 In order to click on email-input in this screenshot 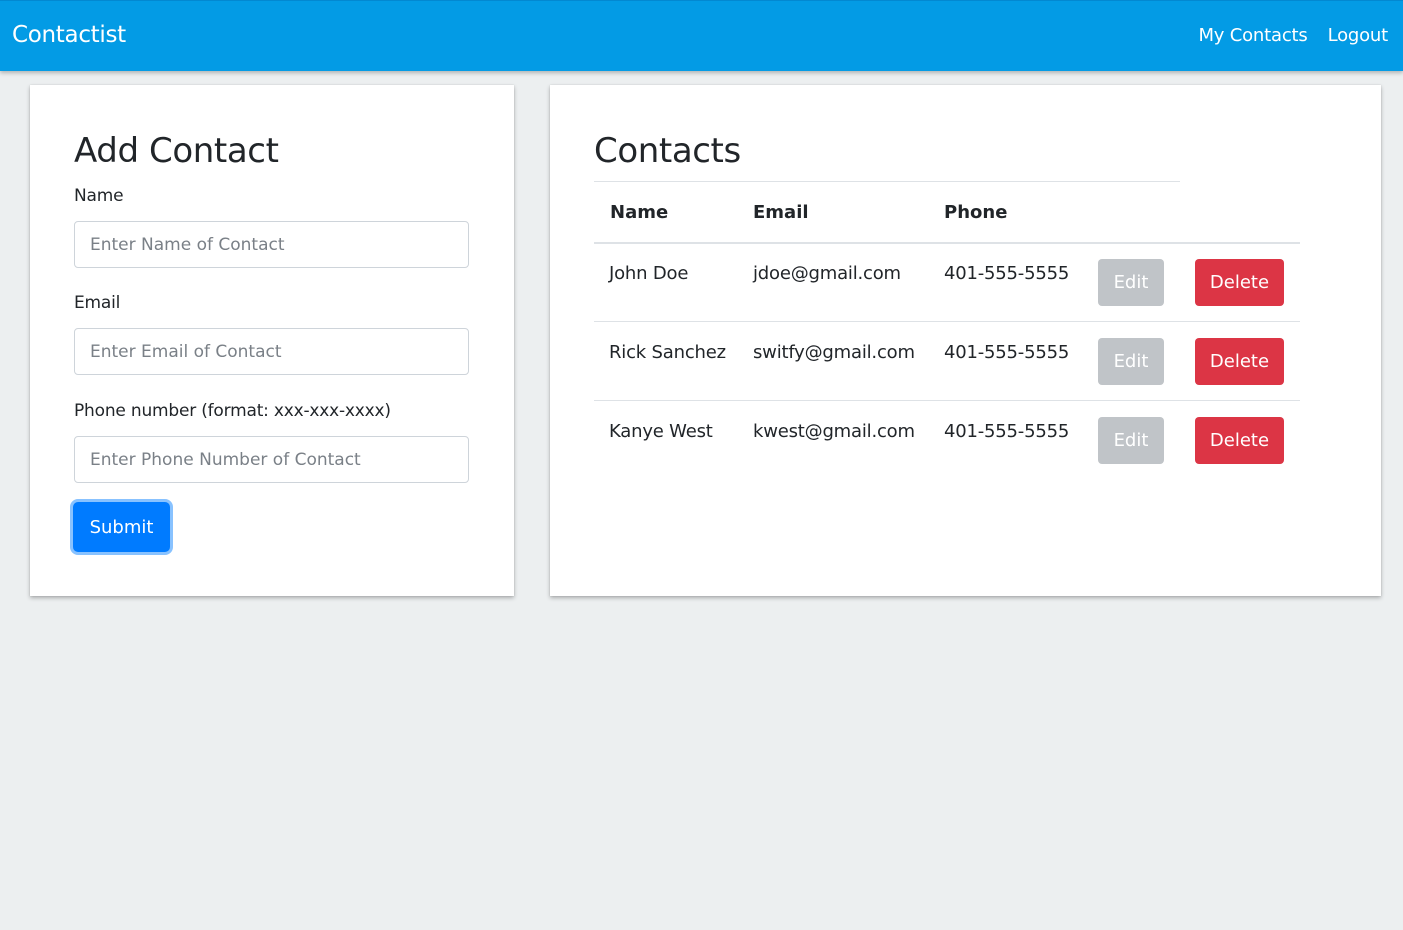, I will do `click(271, 351)`.